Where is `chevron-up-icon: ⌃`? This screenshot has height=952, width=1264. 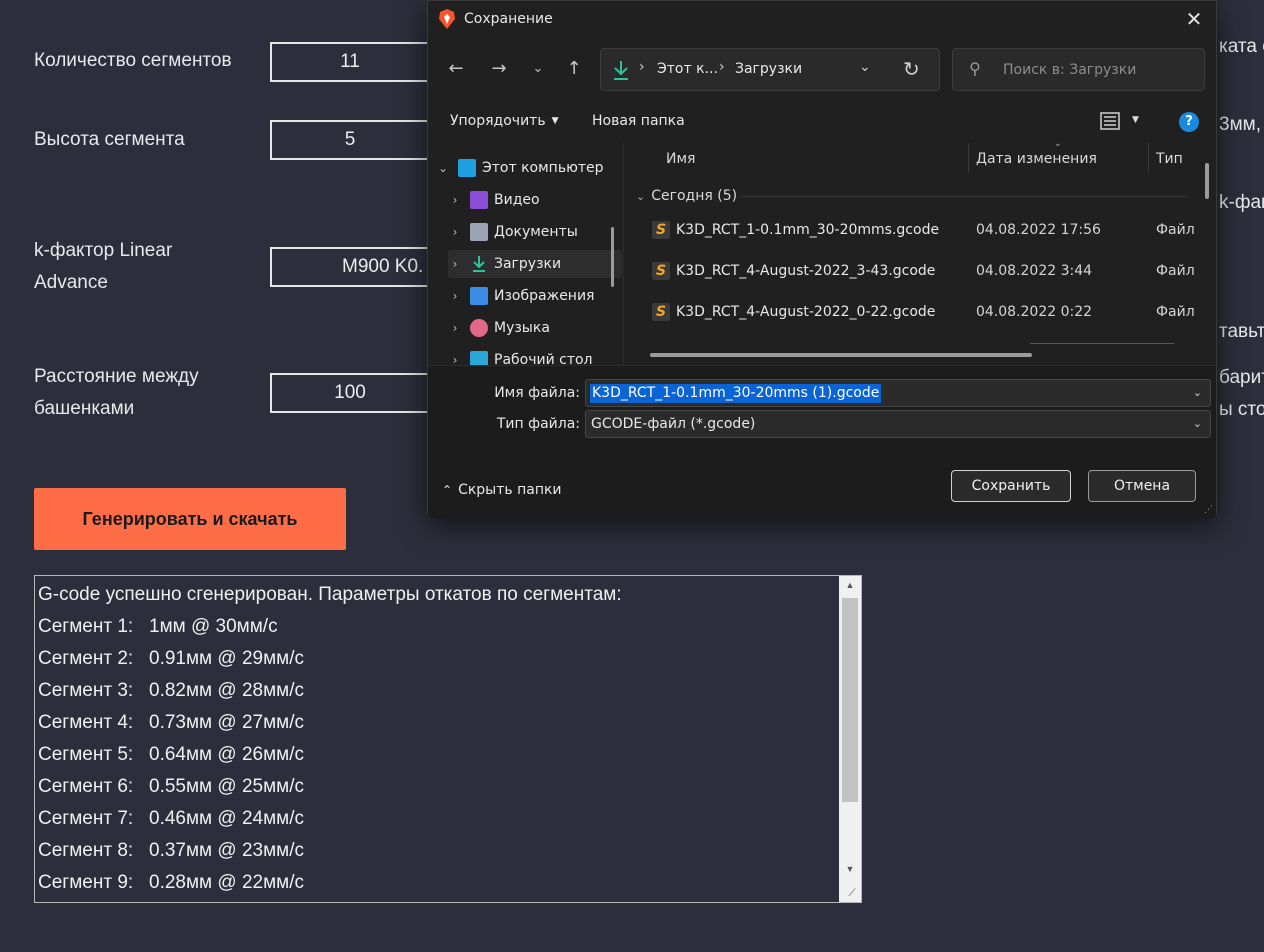
chevron-up-icon: ⌃ is located at coordinates (447, 490).